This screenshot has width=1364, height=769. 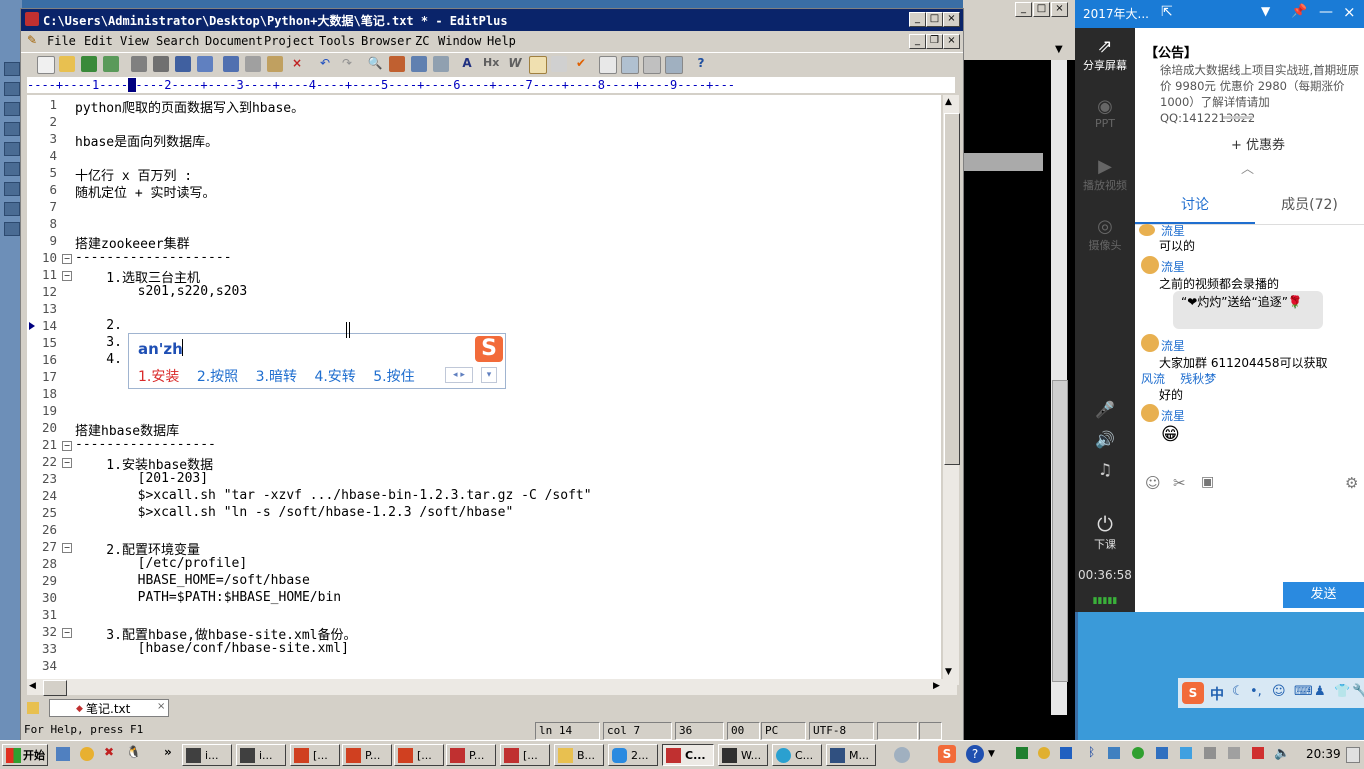 What do you see at coordinates (397, 64) in the screenshot?
I see `replace-icon` at bounding box center [397, 64].